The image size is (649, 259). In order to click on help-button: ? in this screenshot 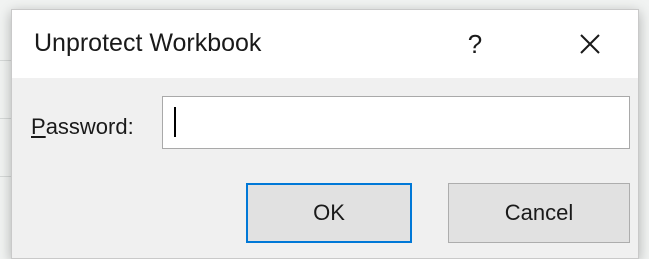, I will do `click(475, 44)`.